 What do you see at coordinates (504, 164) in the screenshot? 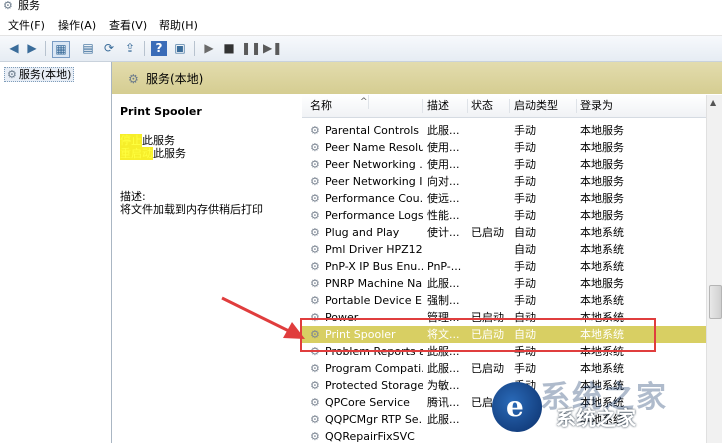
I see `table-row: ⚙ Peer Networking ... 使用... 手动 本地服务` at bounding box center [504, 164].